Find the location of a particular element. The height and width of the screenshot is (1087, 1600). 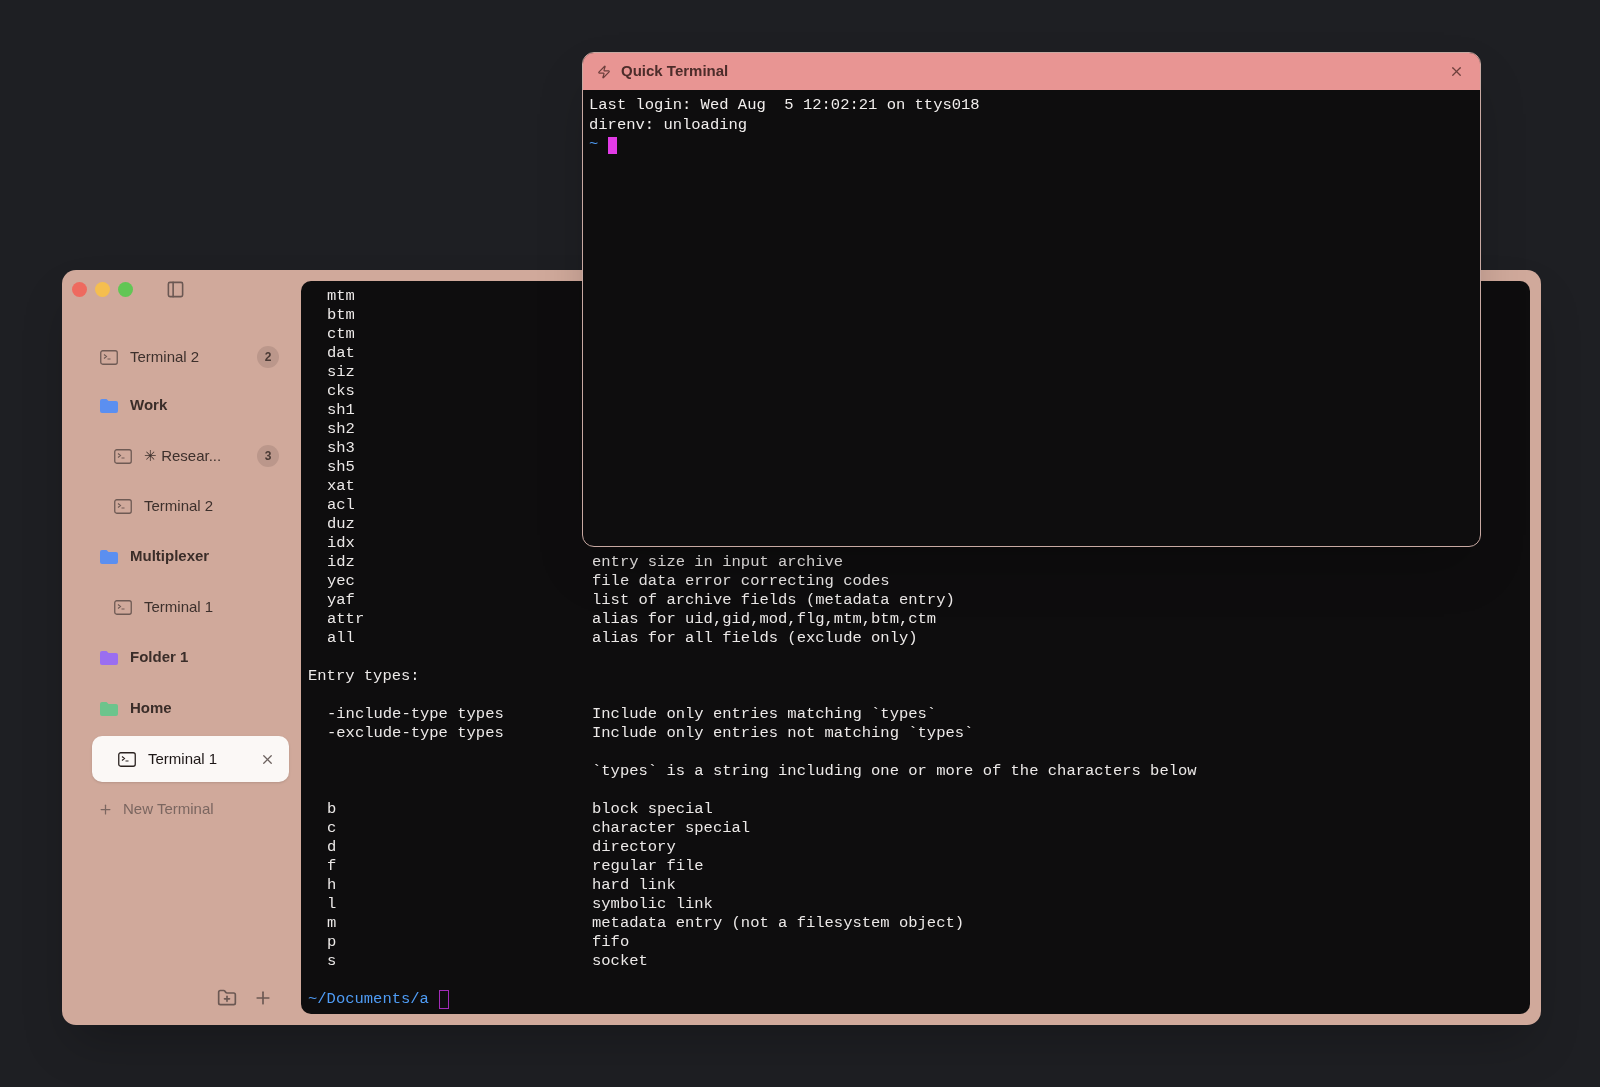

option-description: metadata entry (not a filesystem object) is located at coordinates (778, 923).